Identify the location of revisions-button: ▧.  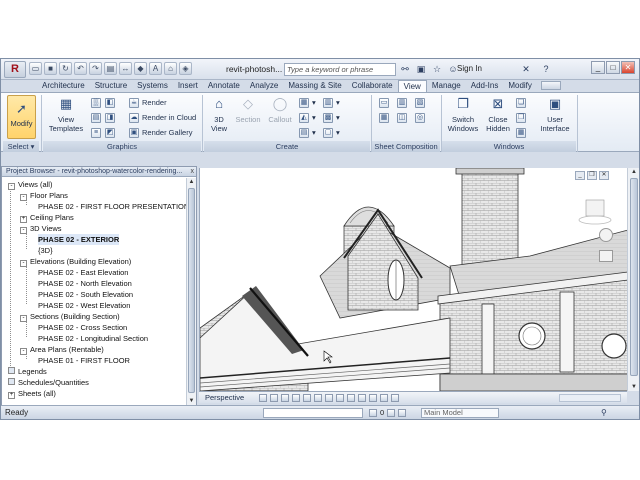
(420, 102).